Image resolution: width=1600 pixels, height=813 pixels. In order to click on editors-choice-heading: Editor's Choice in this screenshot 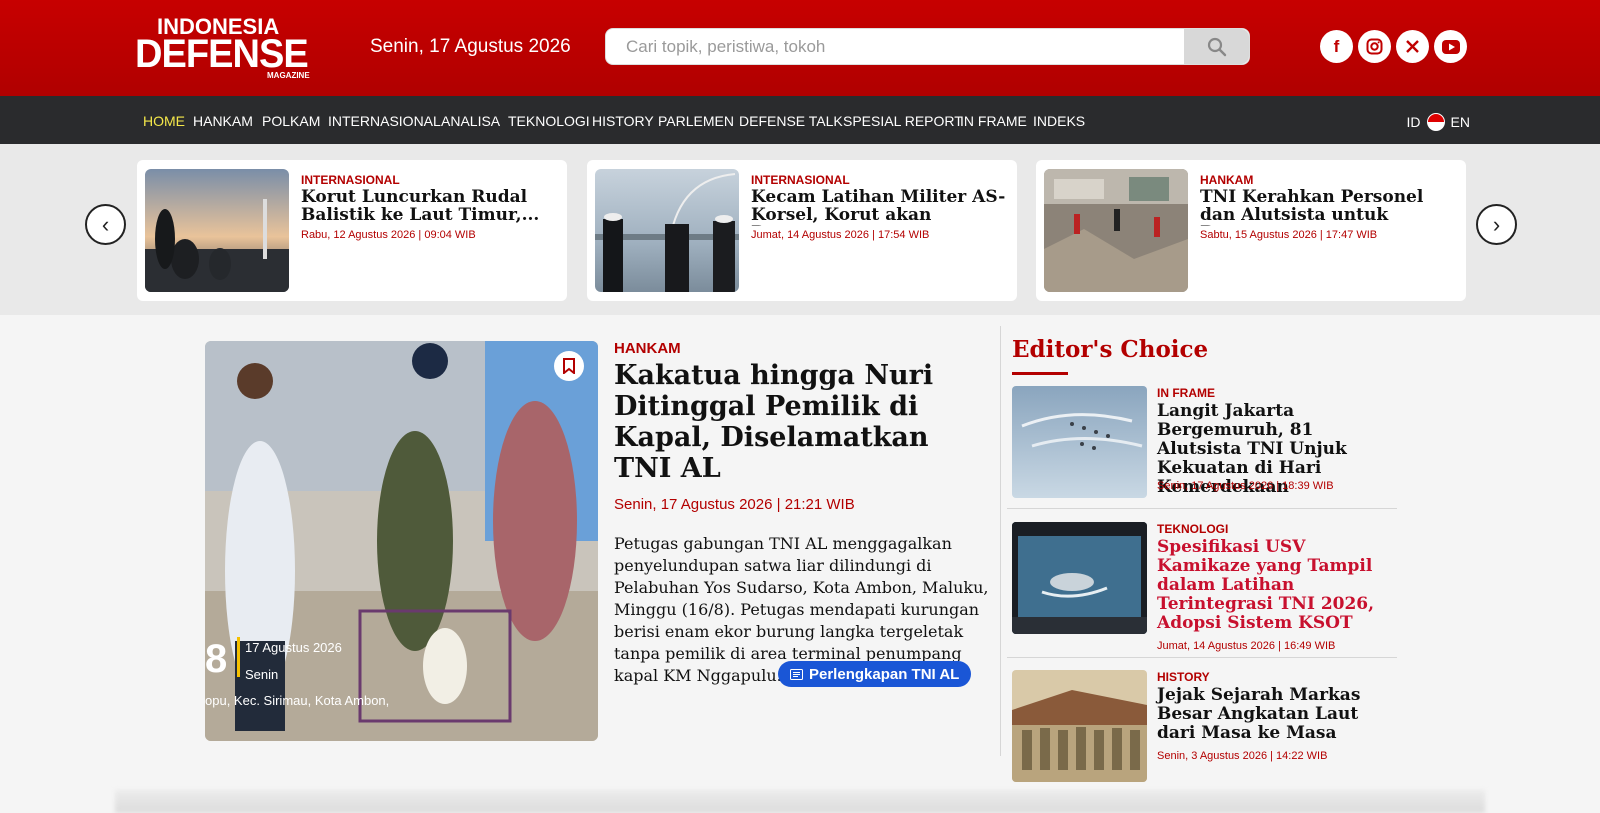, I will do `click(1110, 349)`.